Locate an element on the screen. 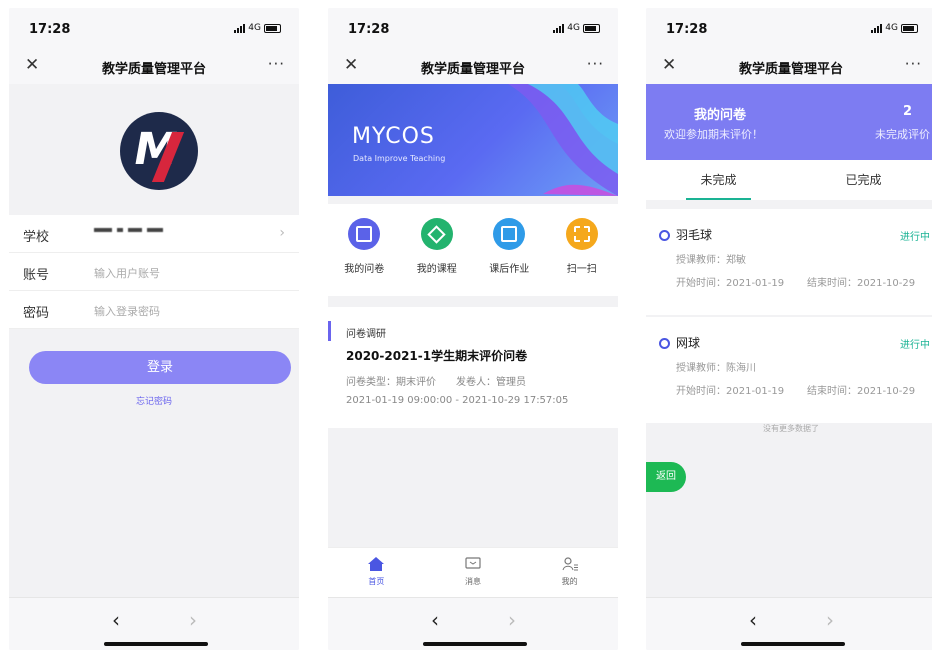  account-field: 账号 输入用户账号 is located at coordinates (154, 272).